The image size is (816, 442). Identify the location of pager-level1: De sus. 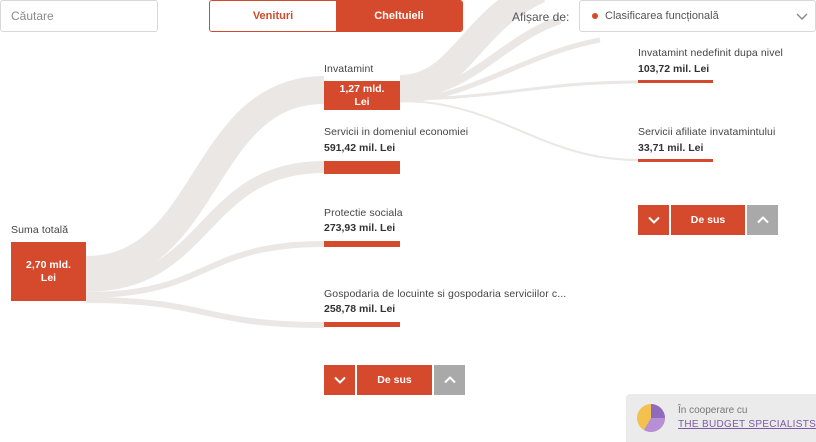
(394, 380).